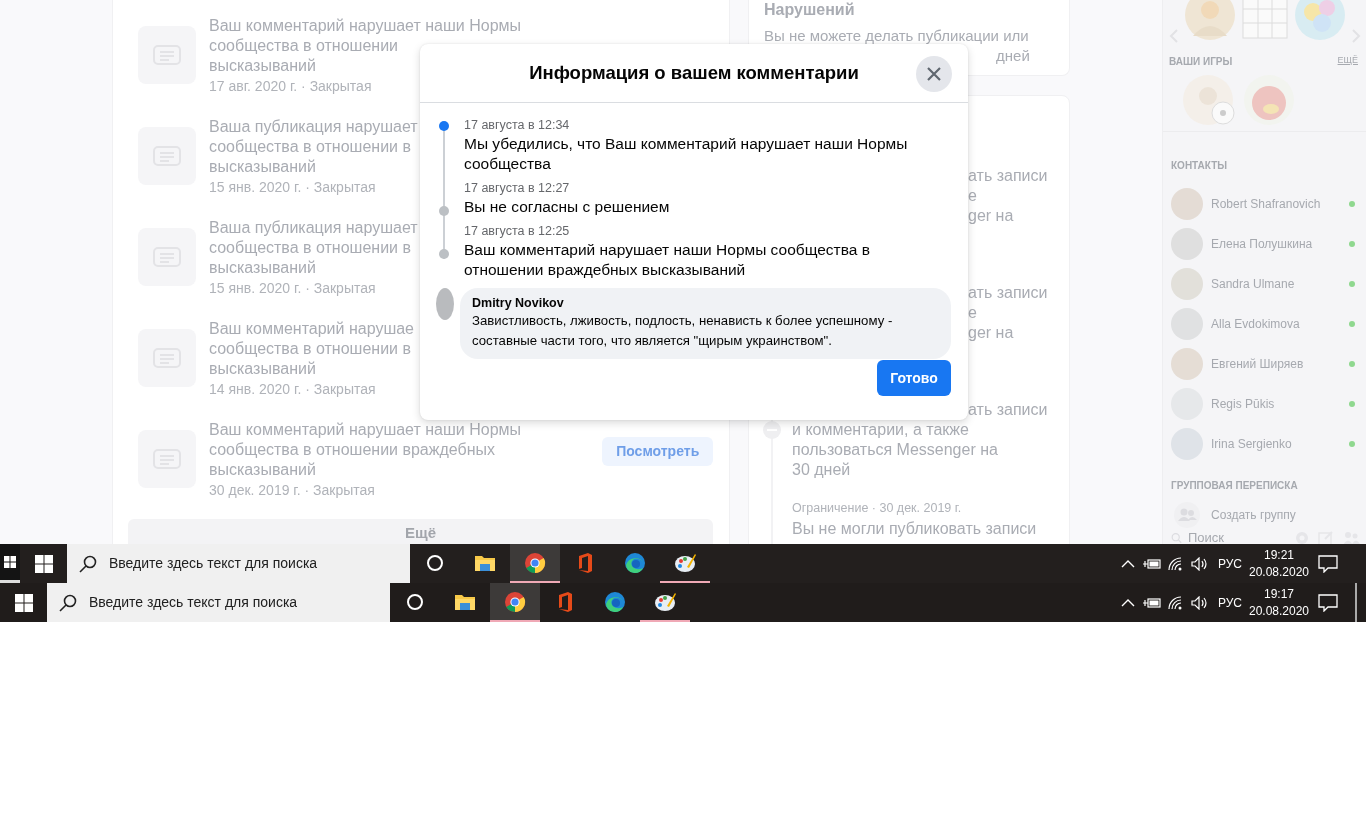 This screenshot has height=822, width=1366. What do you see at coordinates (914, 528) in the screenshot?
I see `history-text: Вы не могли публиковать записи` at bounding box center [914, 528].